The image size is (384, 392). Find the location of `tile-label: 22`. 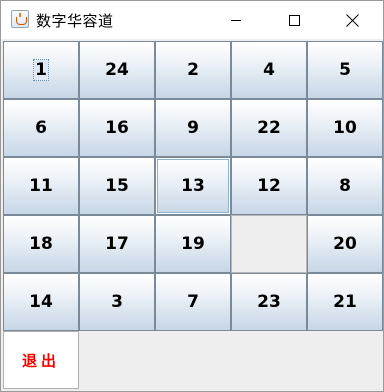

tile-label: 22 is located at coordinates (269, 128).